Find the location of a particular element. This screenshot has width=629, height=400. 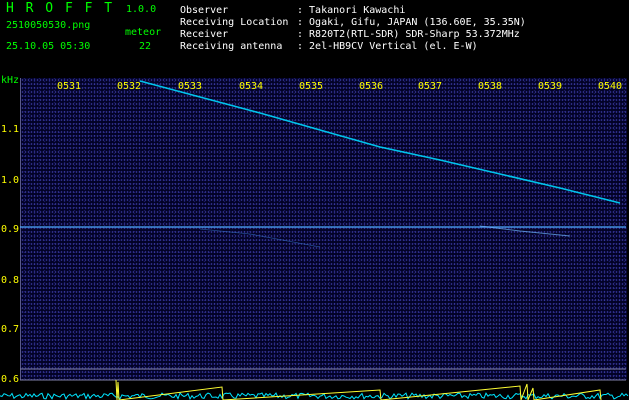

y-tick-0-9: 0.9 is located at coordinates (10, 229).